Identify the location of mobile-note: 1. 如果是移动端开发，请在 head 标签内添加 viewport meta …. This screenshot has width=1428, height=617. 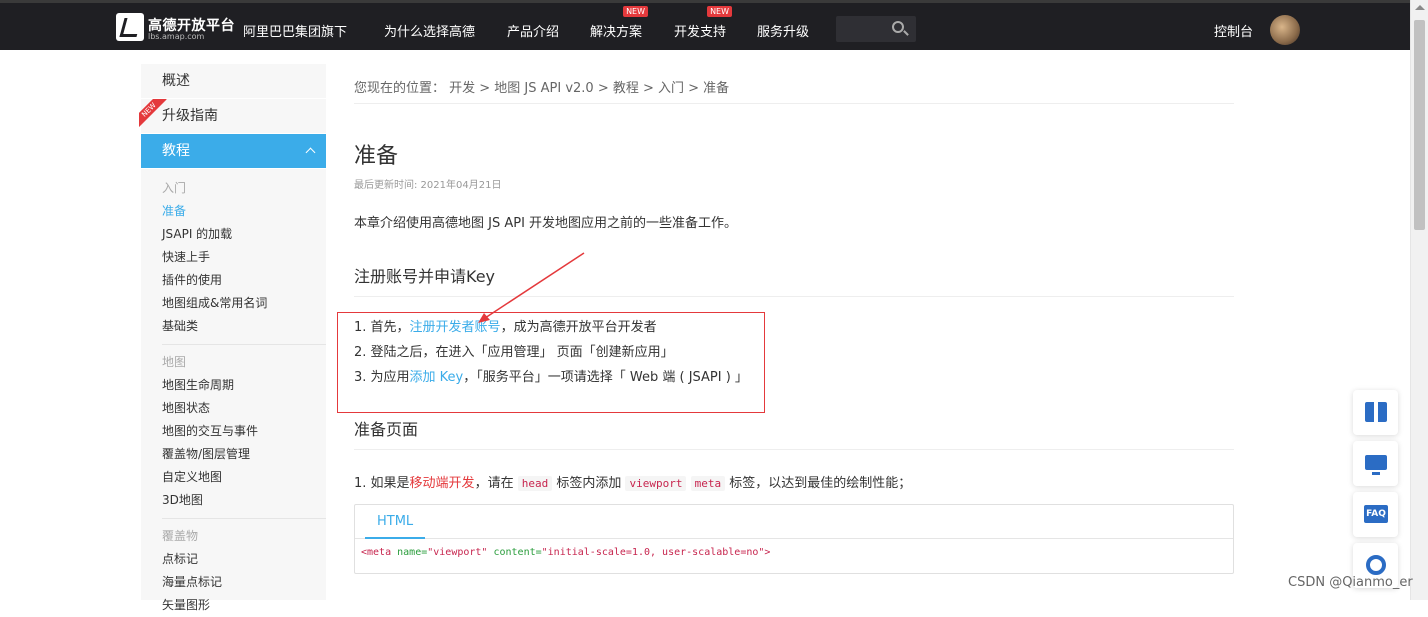
(633, 483).